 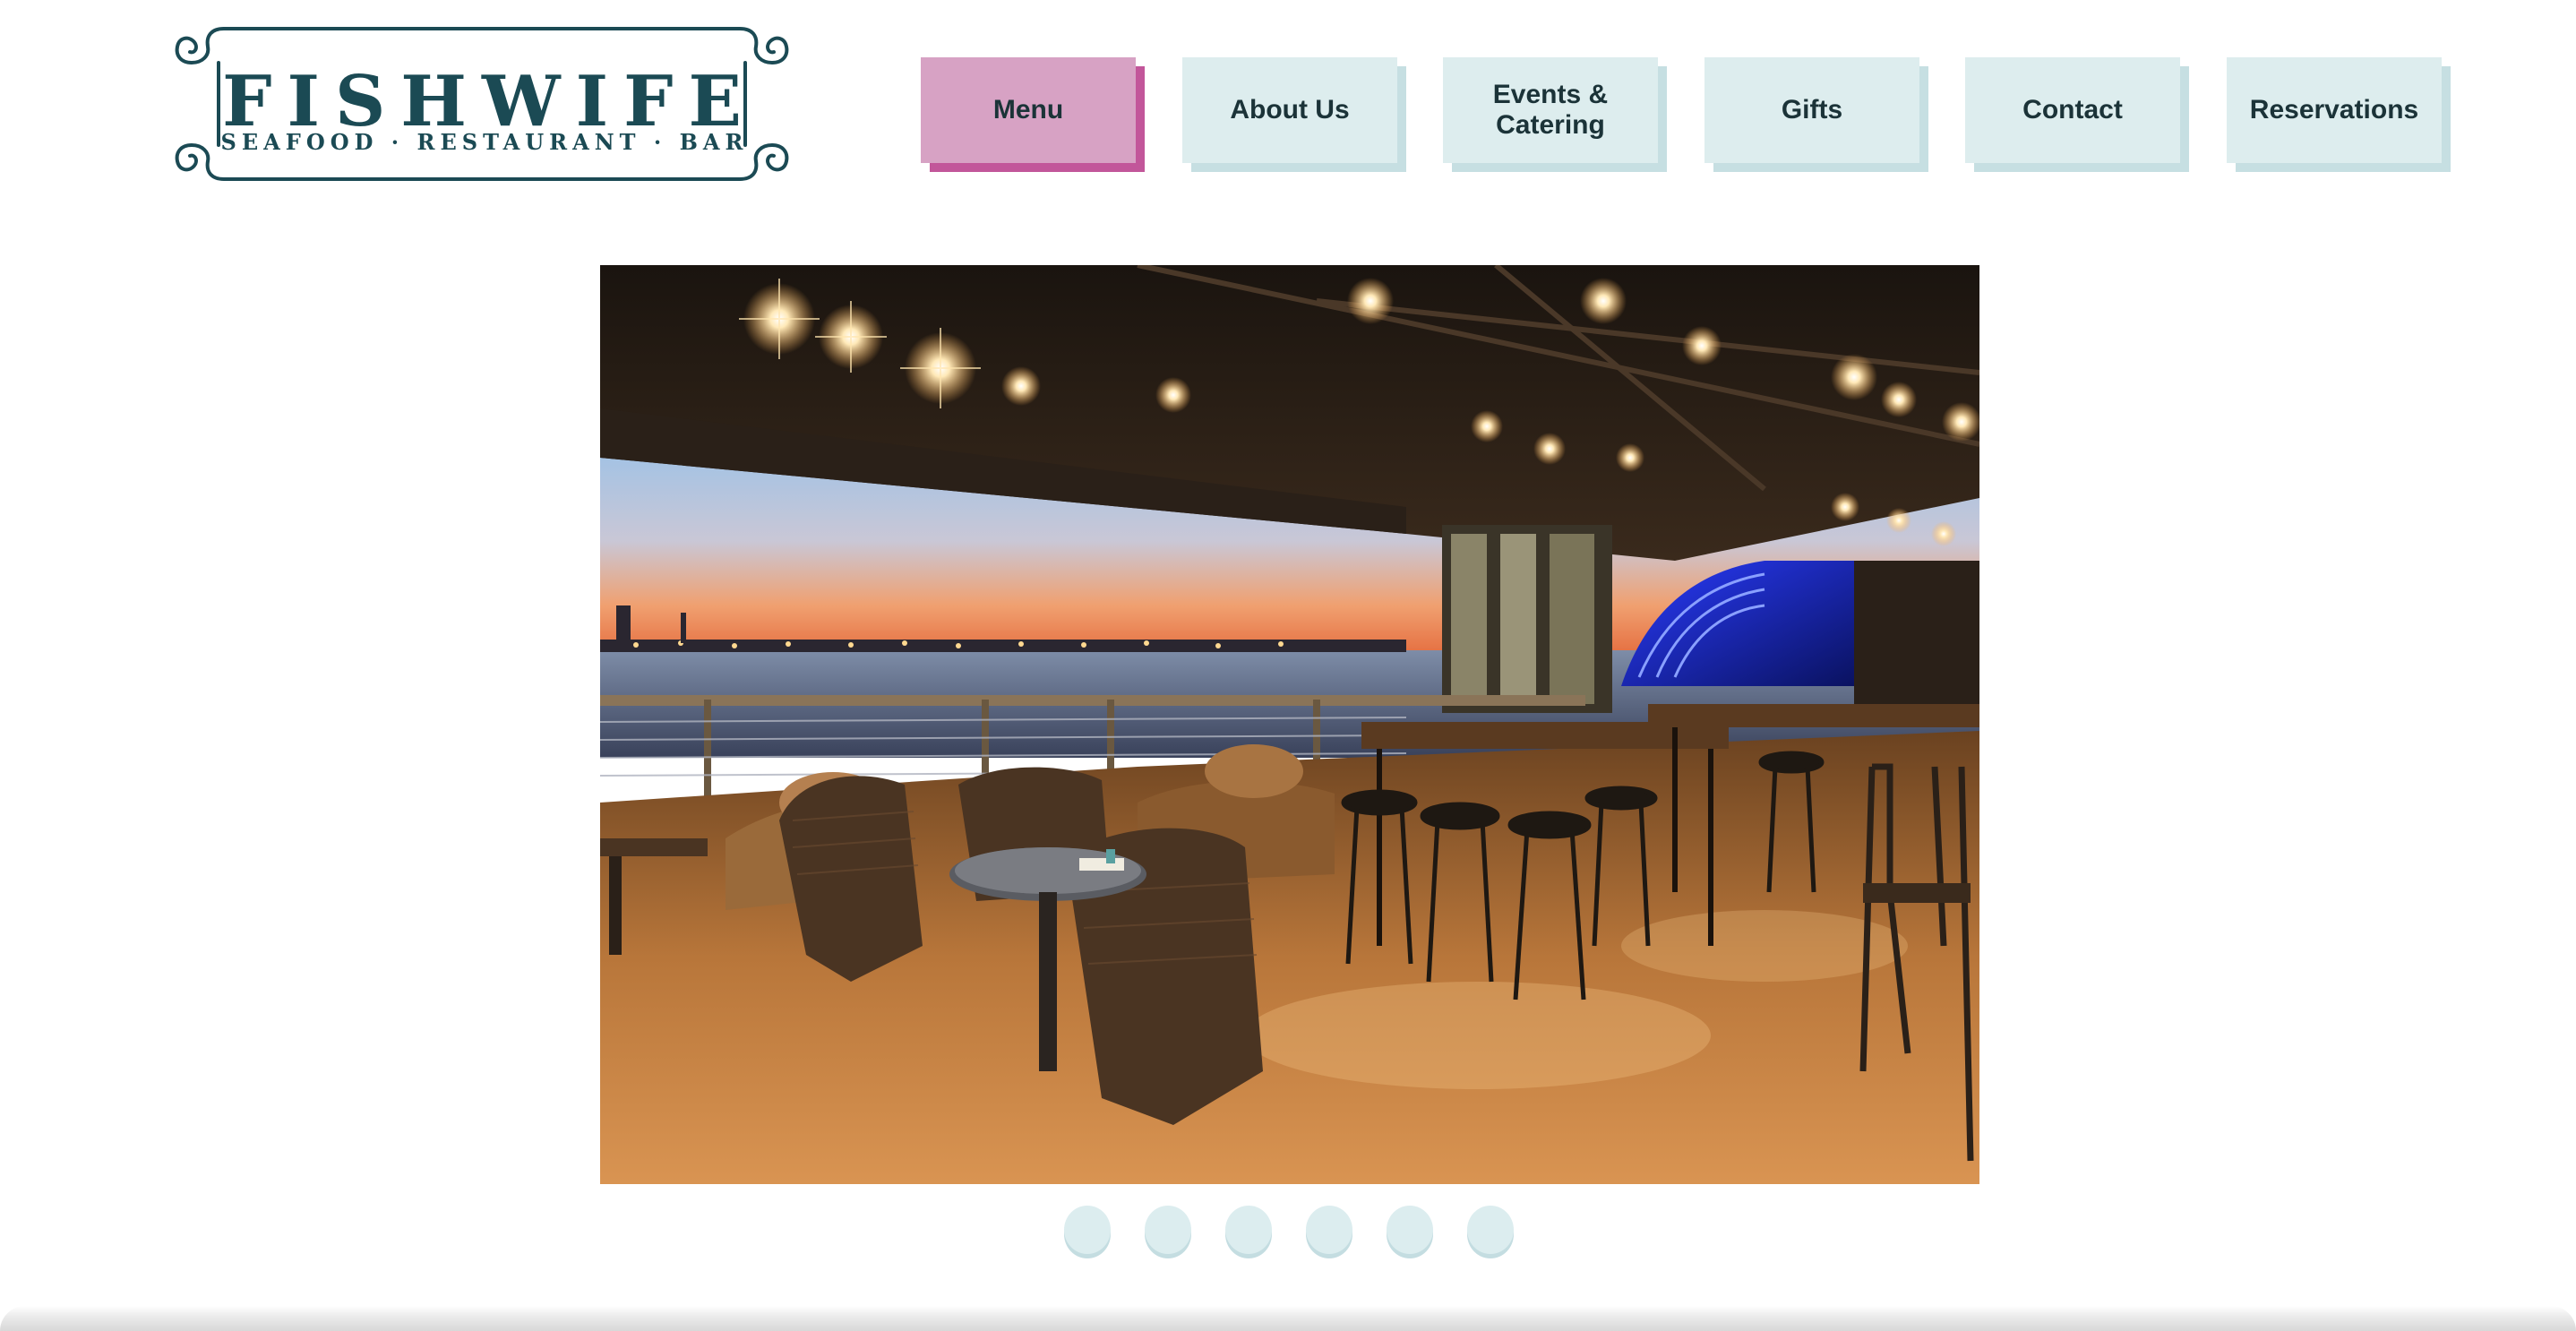 I want to click on nav-about-us-button: About Us, so click(x=1294, y=114).